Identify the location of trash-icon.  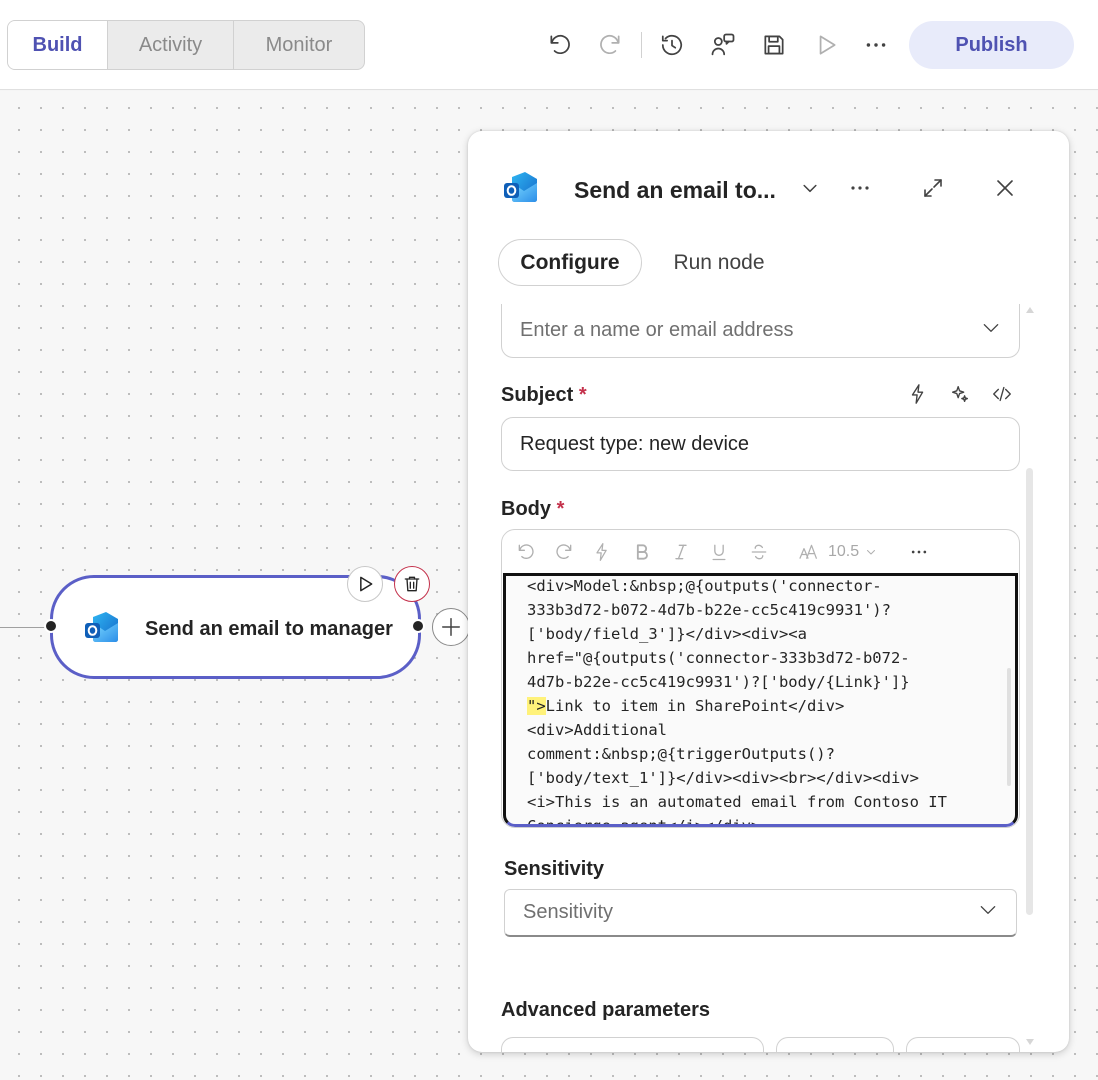
(412, 584).